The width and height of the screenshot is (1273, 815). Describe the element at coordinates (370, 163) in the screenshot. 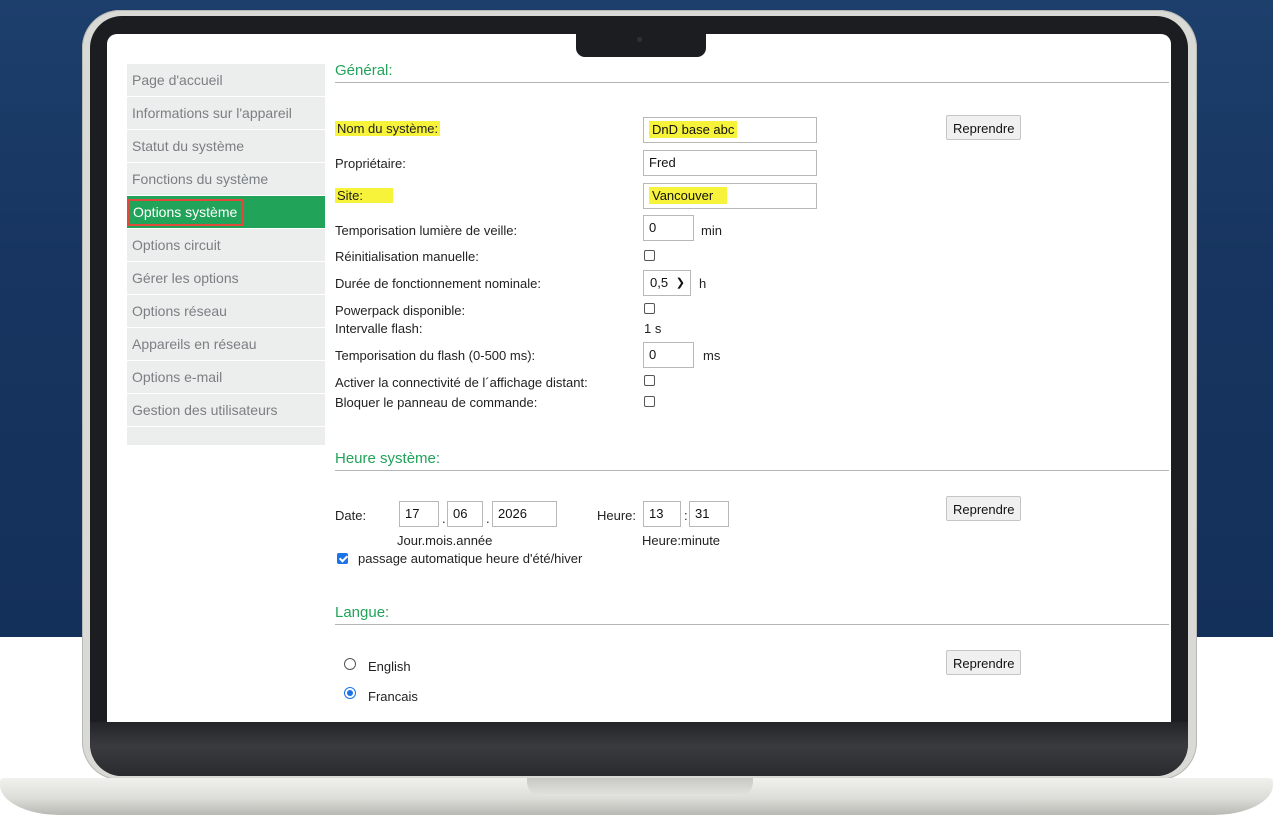

I see `owner-label: Propriétaire:` at that location.